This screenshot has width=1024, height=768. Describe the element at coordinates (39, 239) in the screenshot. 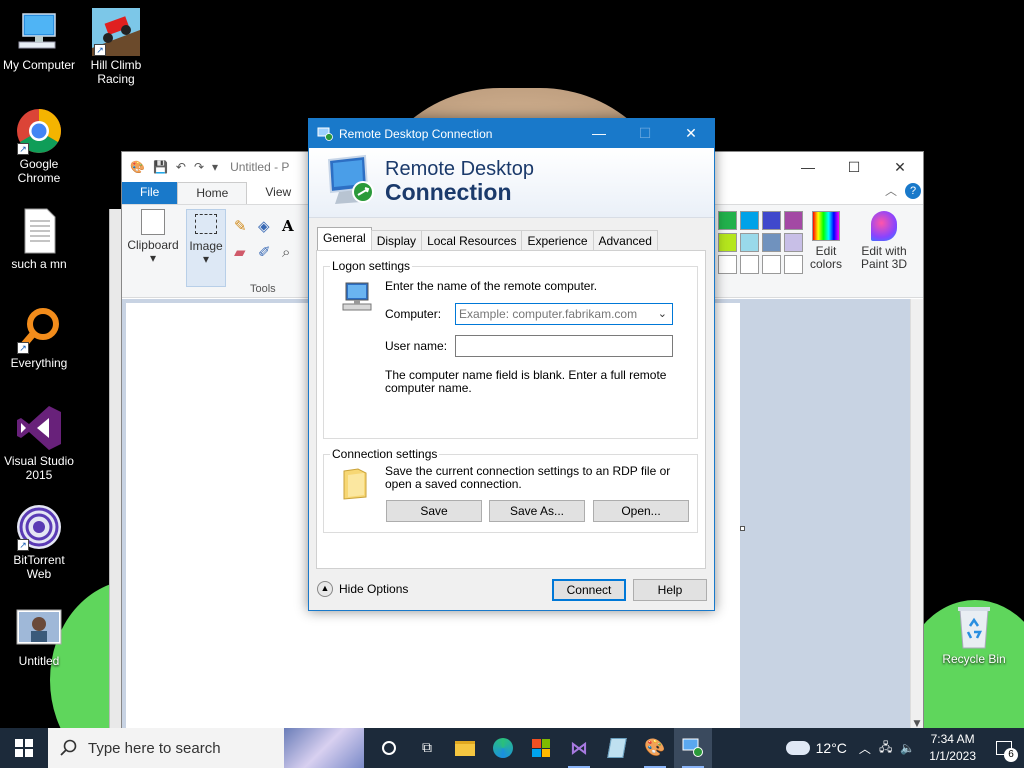

I see `desktop-icon-such-a-mn: such a mn` at that location.